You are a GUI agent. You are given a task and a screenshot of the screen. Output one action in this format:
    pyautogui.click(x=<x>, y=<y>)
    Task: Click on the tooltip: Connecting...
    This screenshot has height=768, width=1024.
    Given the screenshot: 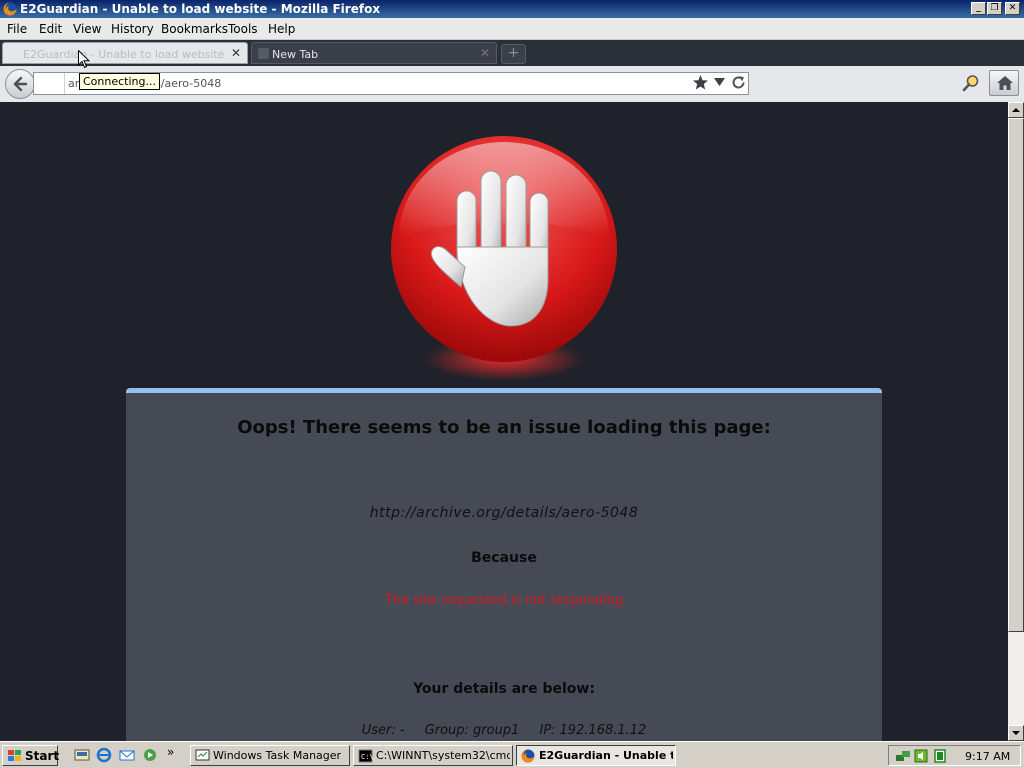 What is the action you would take?
    pyautogui.click(x=119, y=81)
    